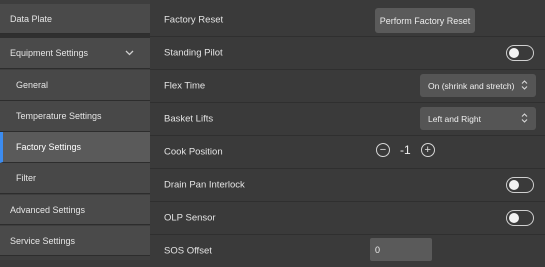  I want to click on cook-position-value: -1, so click(405, 150).